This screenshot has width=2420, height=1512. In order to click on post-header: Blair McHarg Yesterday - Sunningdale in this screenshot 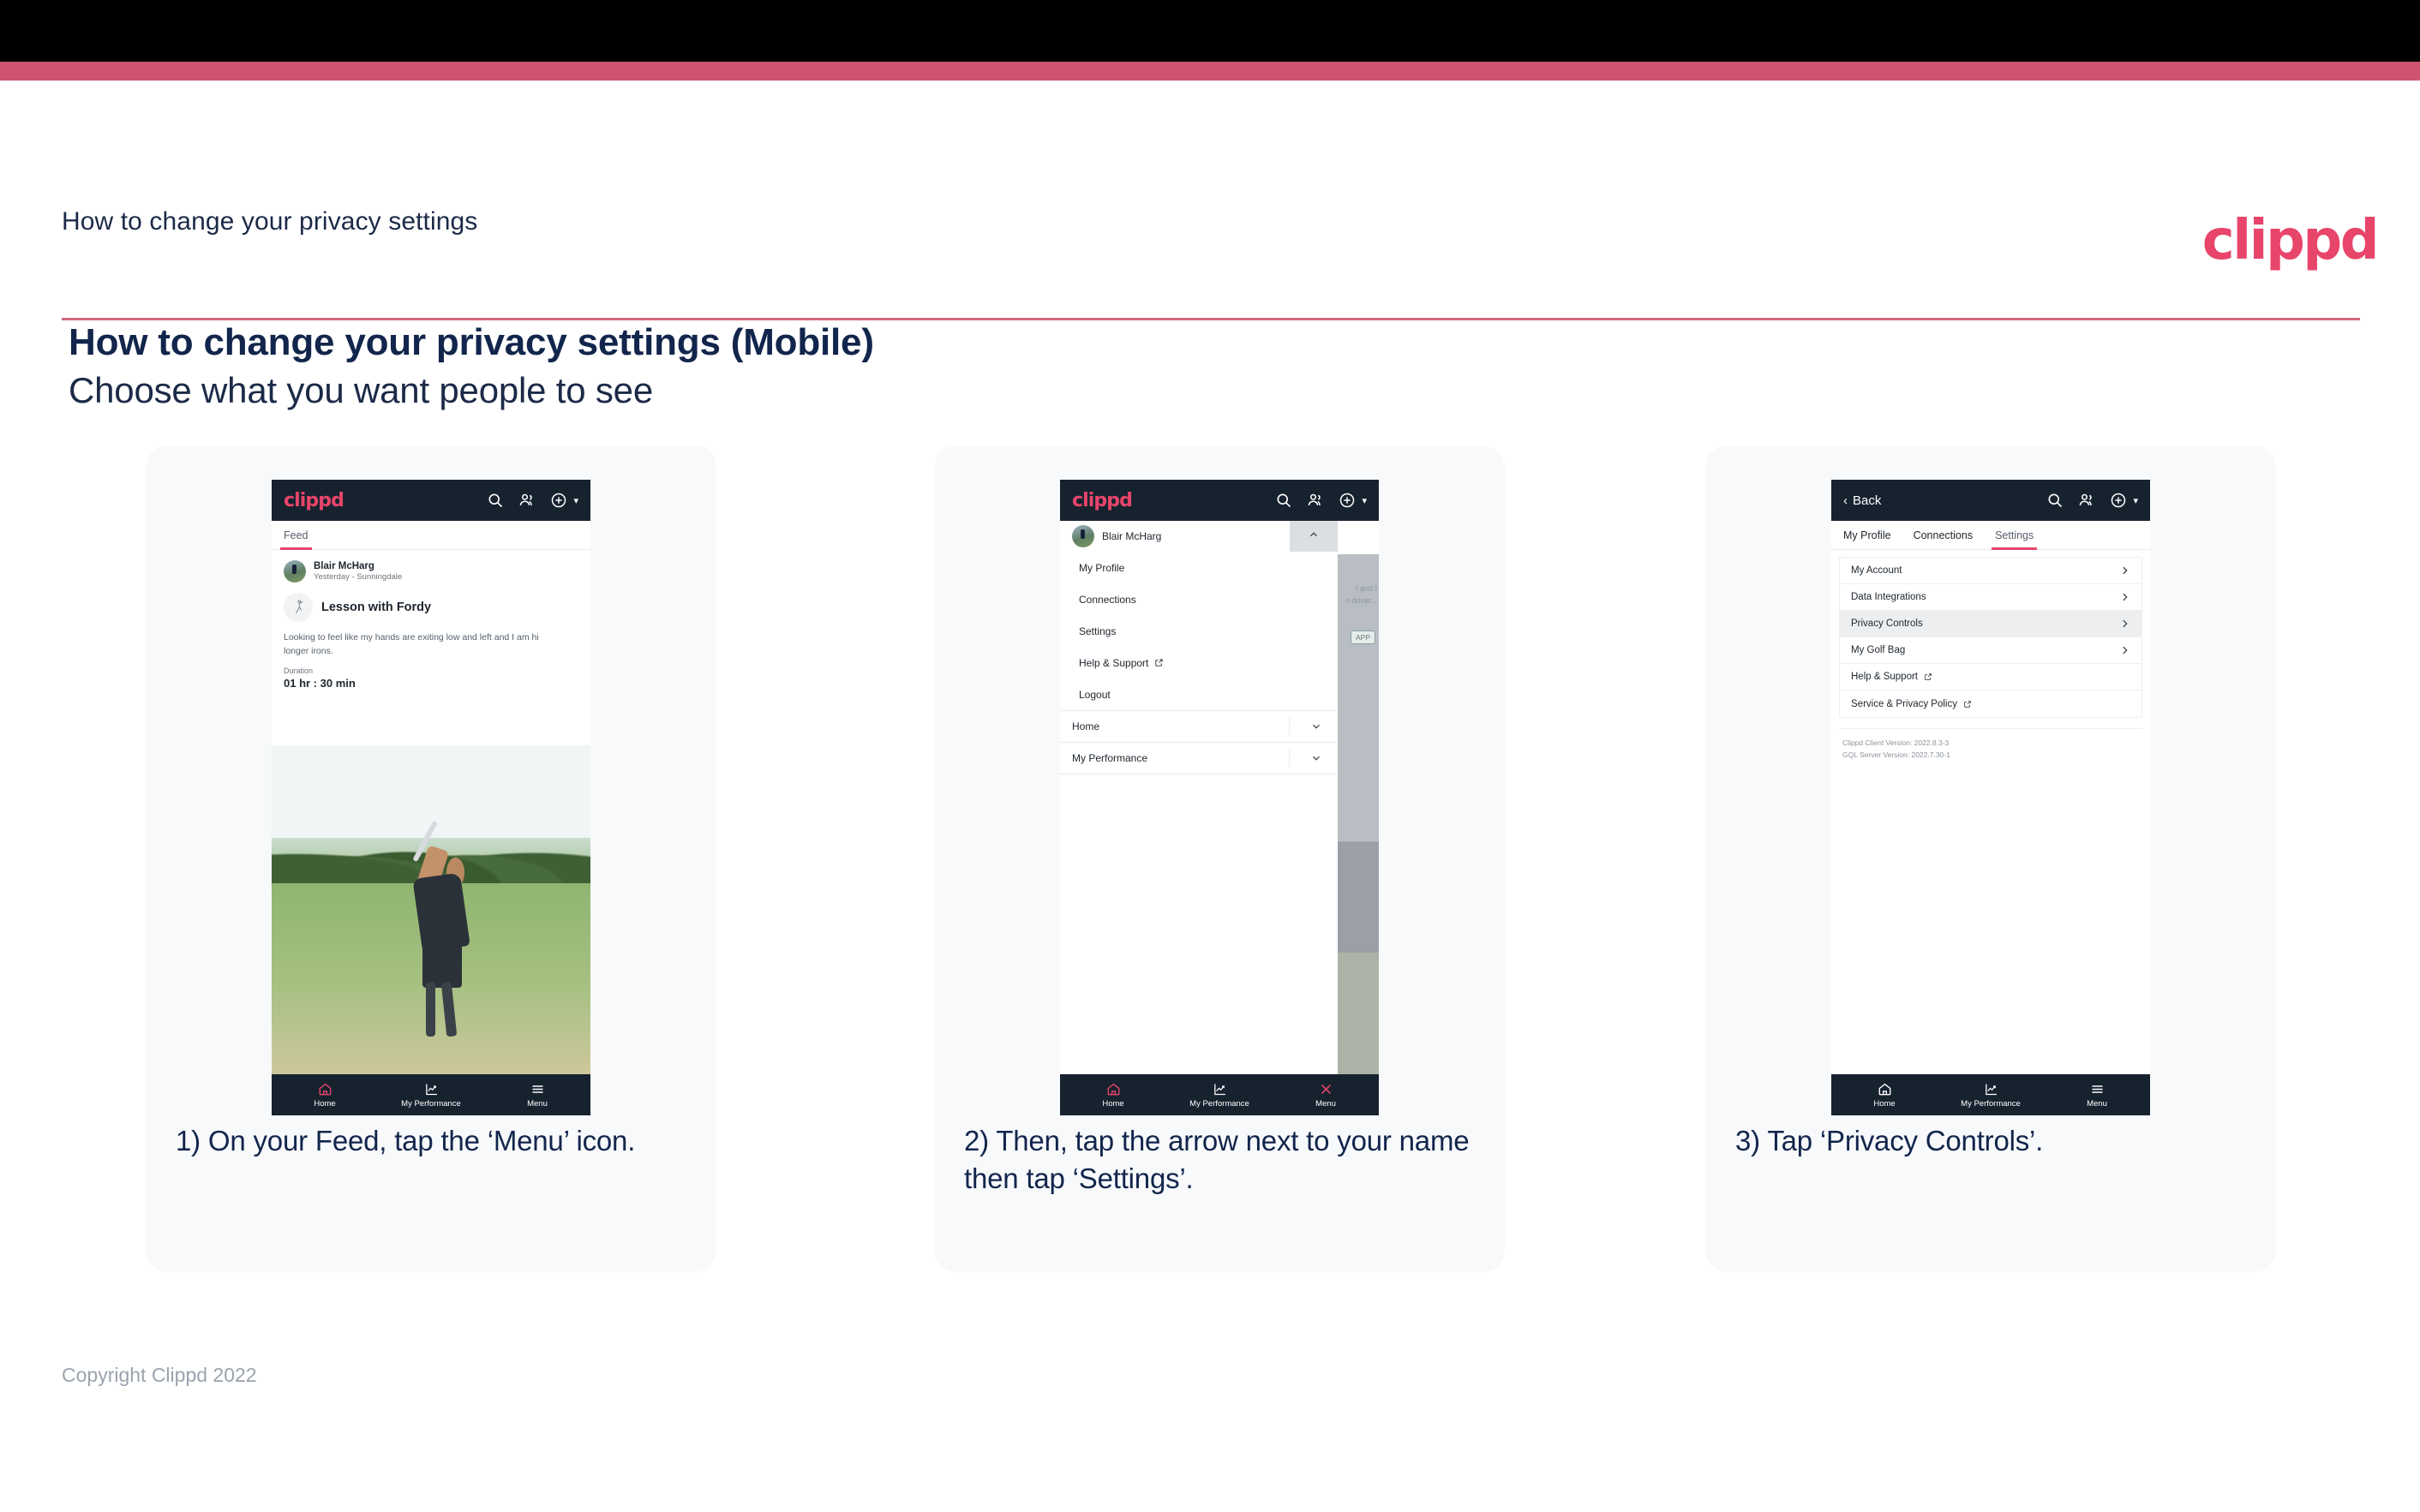, I will do `click(431, 571)`.